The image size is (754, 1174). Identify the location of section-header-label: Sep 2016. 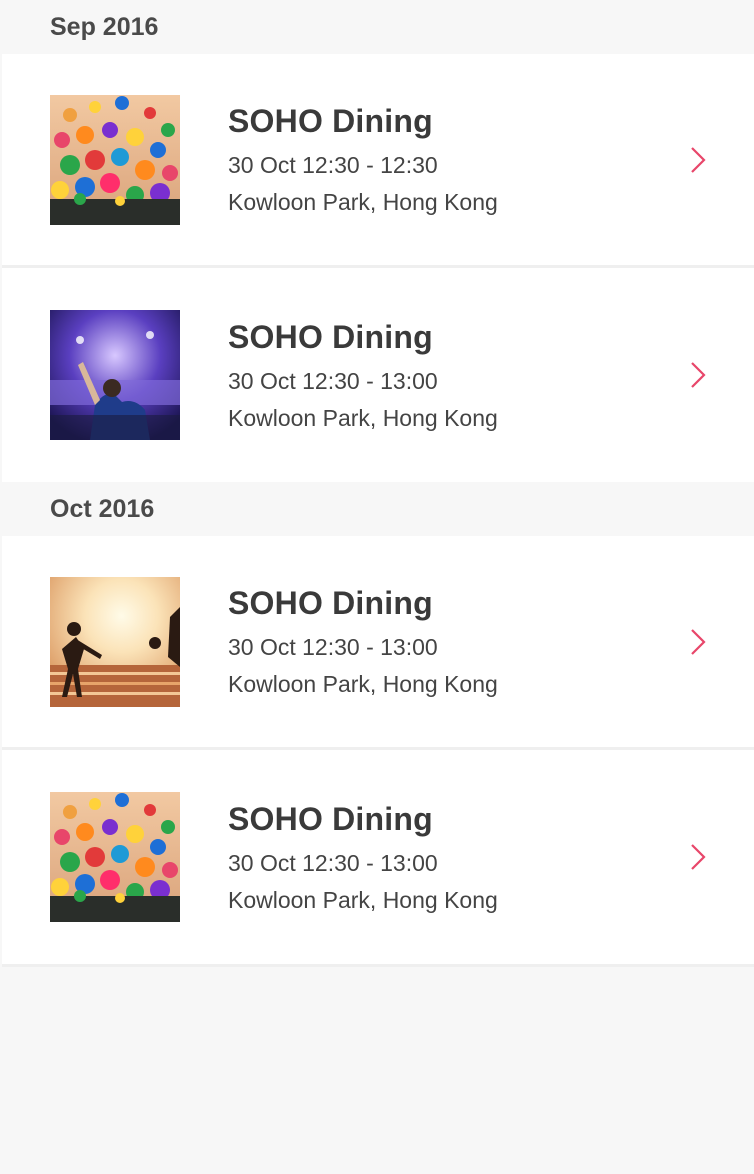
(104, 26).